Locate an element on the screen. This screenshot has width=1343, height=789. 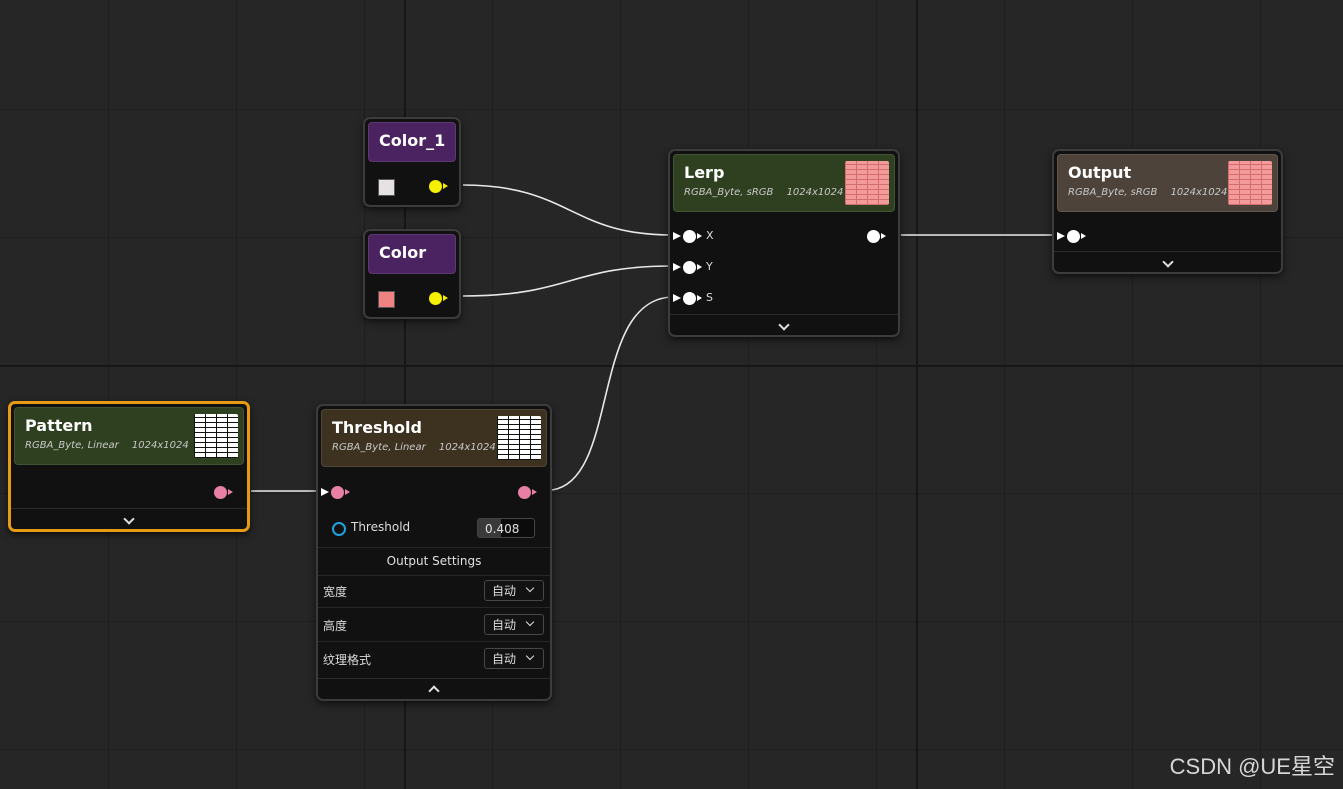
threshold-value-input: 0.408 is located at coordinates (506, 528).